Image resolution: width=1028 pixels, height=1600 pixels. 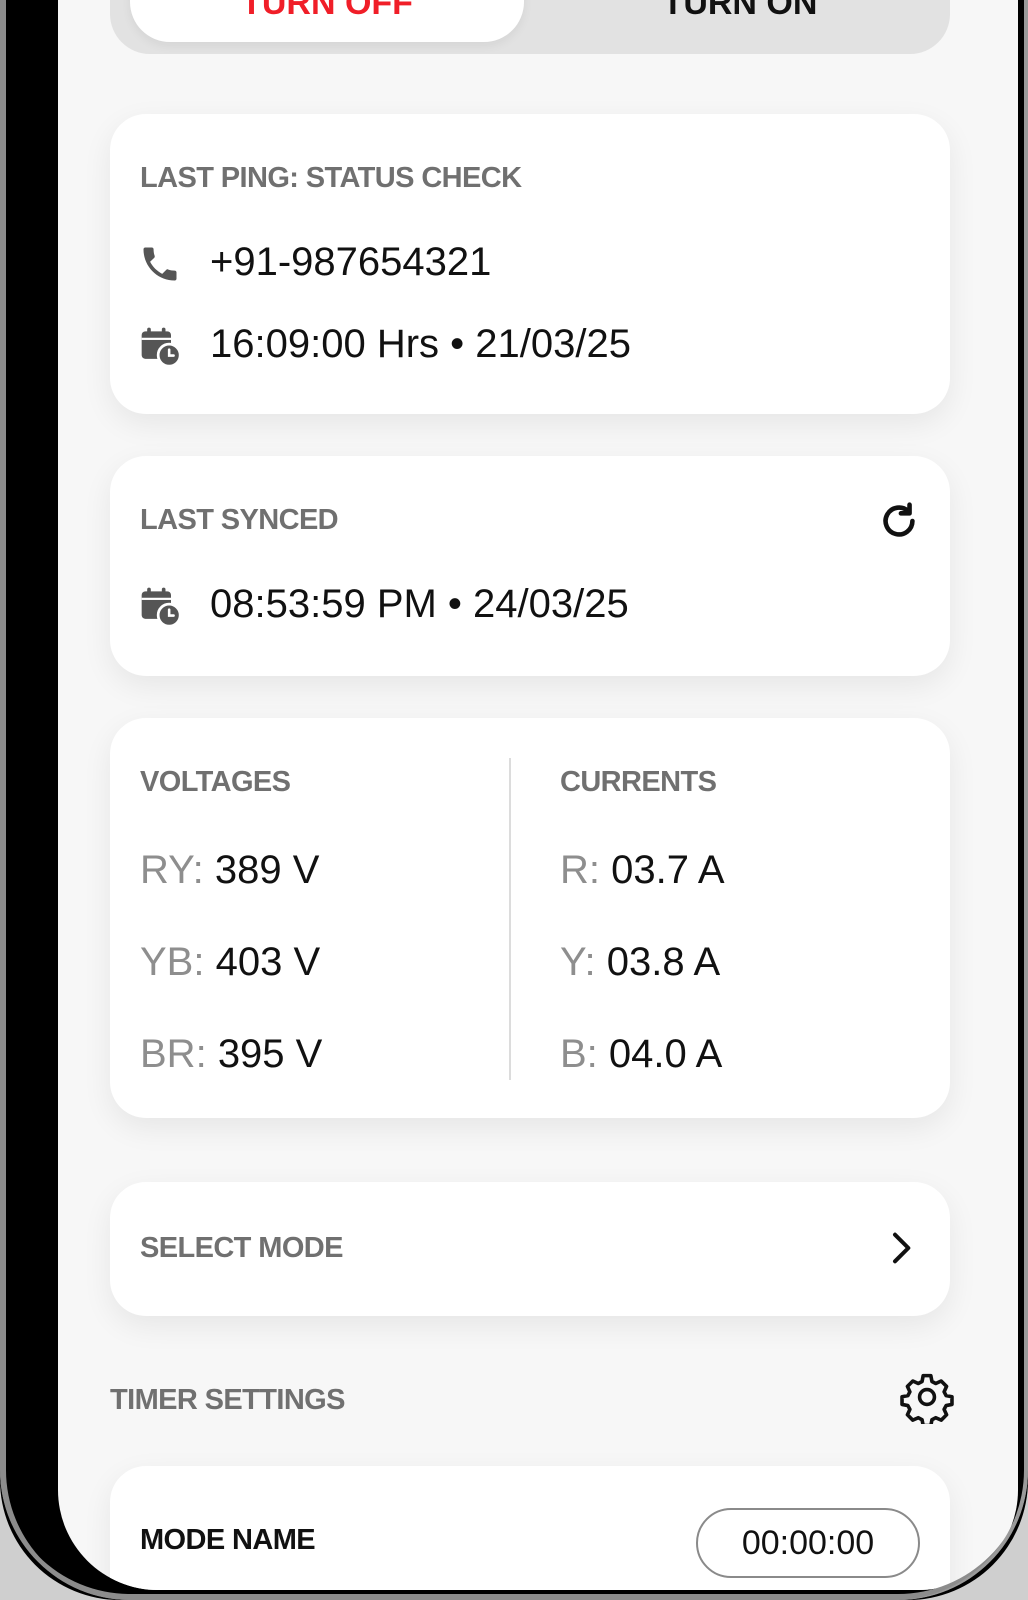 I want to click on voltage-row: BR: 395 V, so click(x=231, y=1054).